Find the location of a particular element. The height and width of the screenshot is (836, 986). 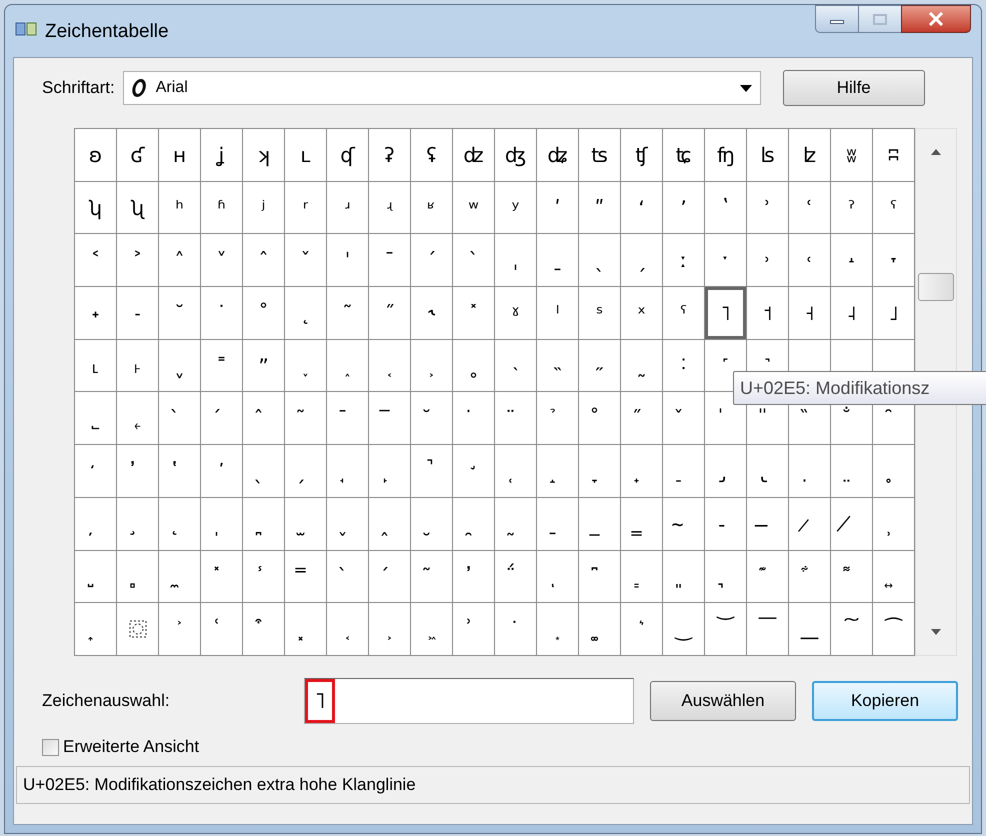

character-cell: ͘ is located at coordinates (516, 629).